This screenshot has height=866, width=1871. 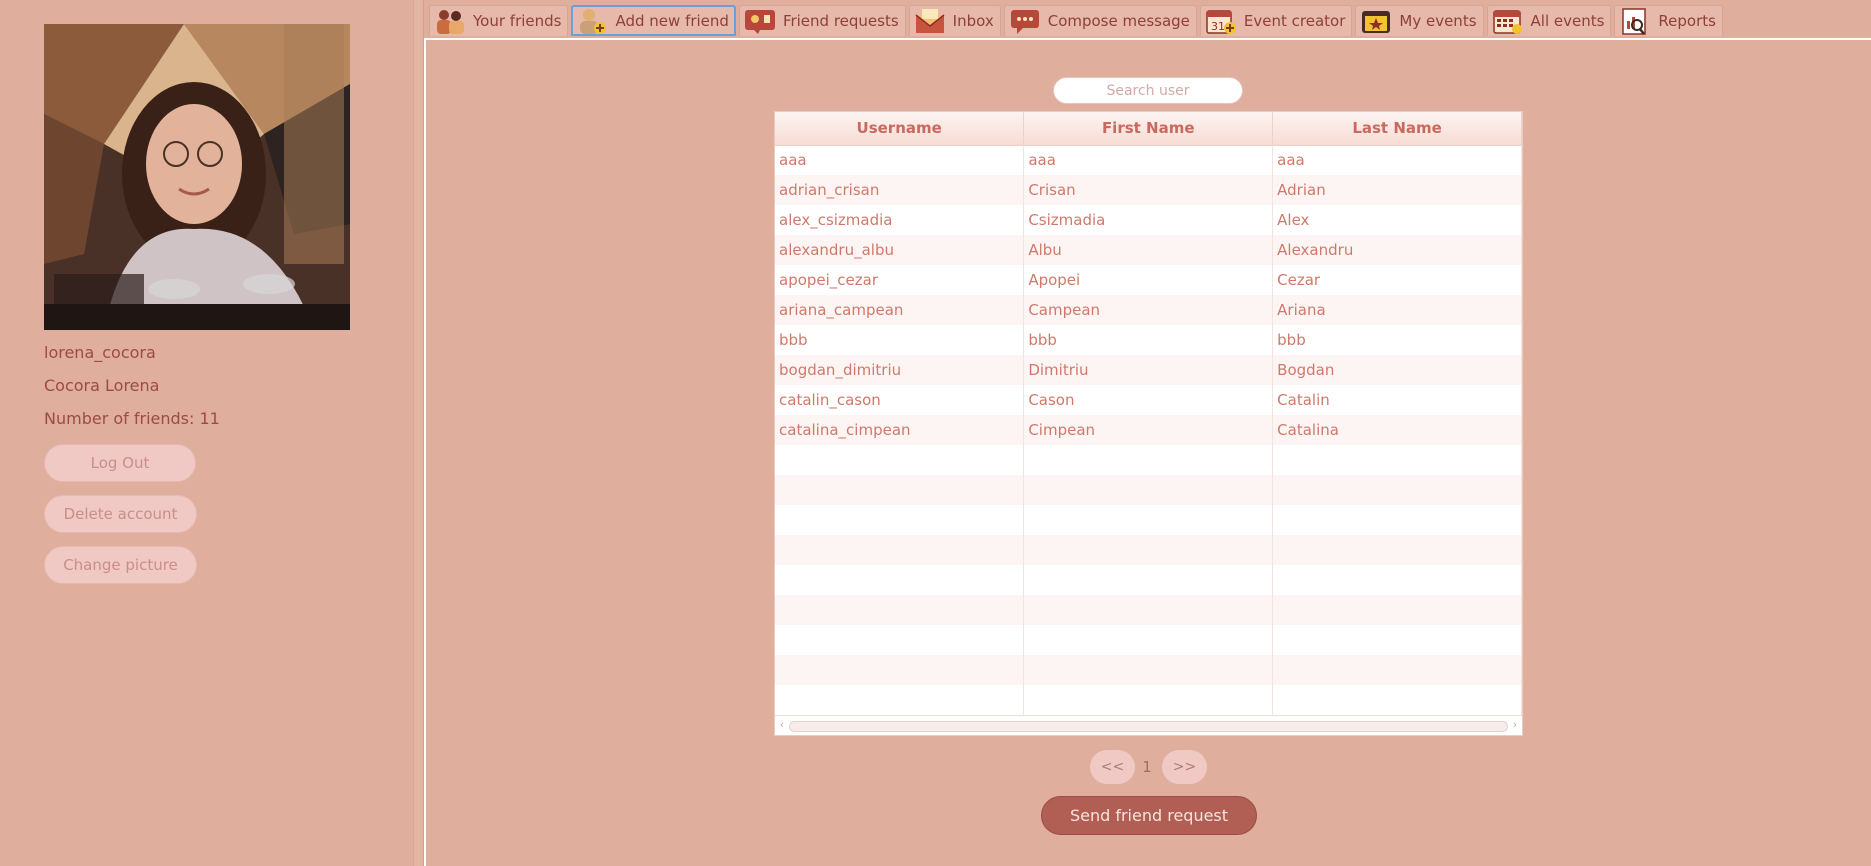 I want to click on cell-first-name: bbb, so click(x=1148, y=340).